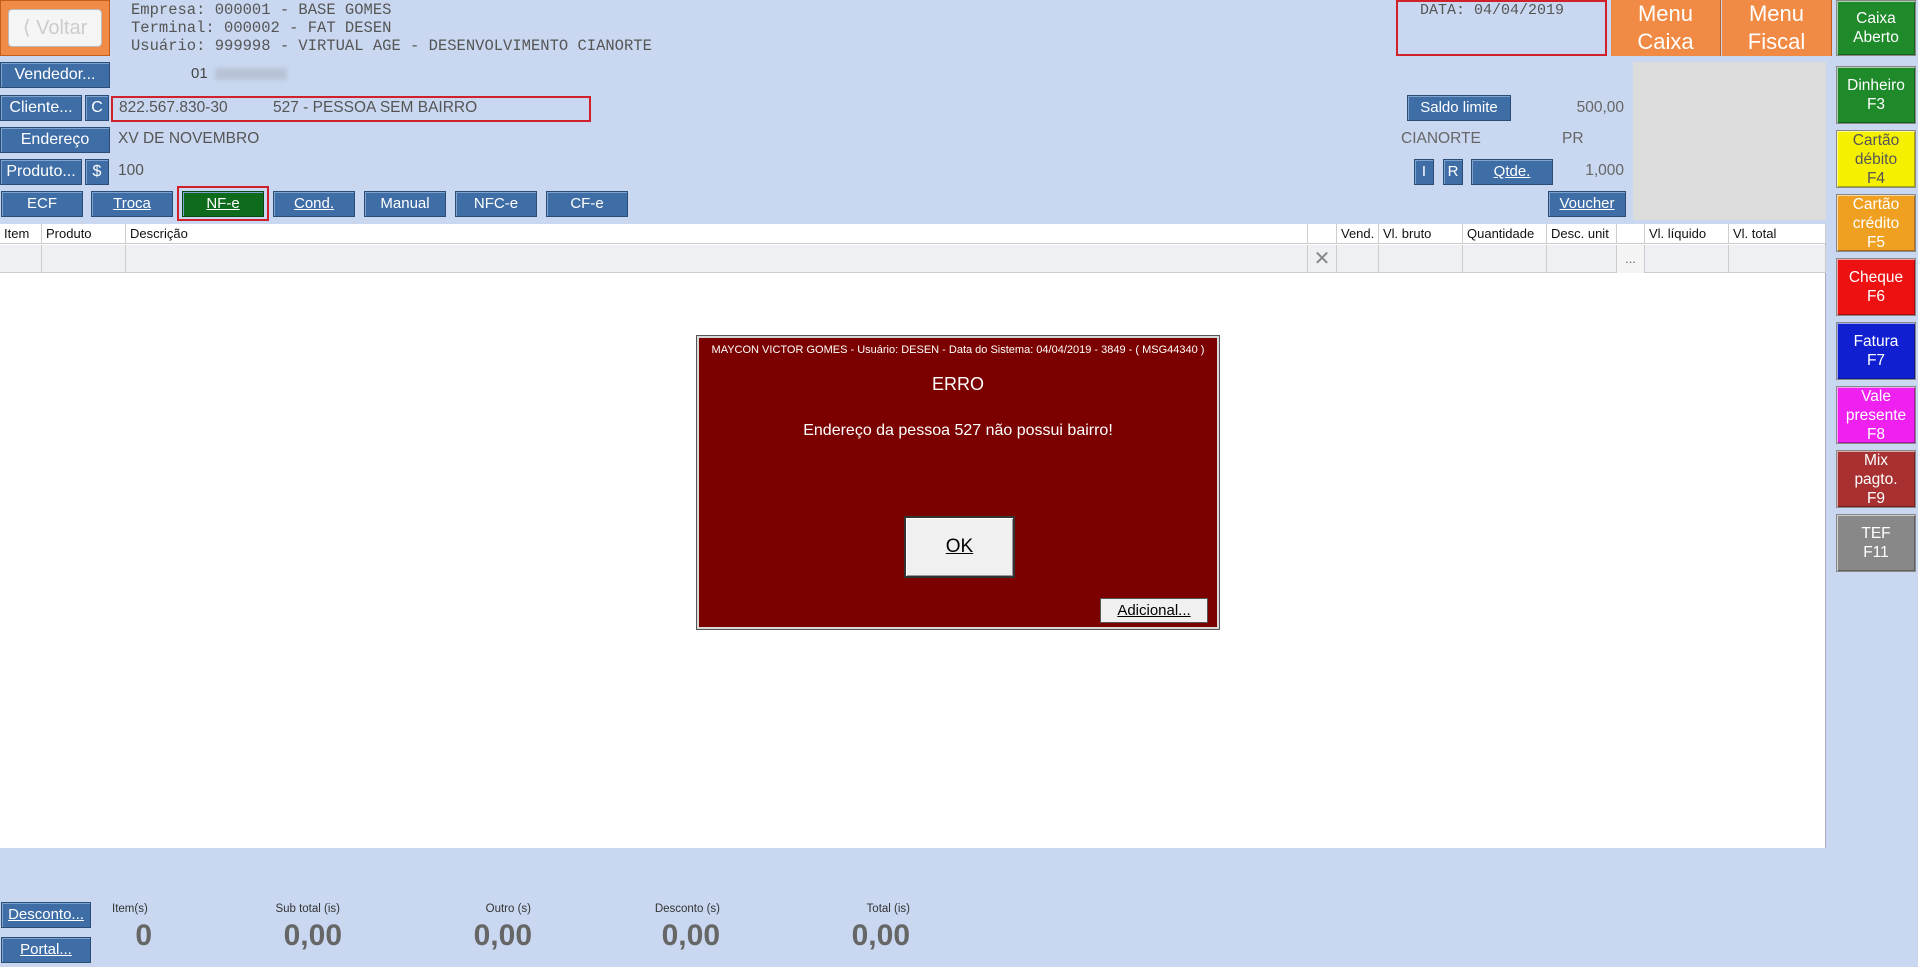  Describe the element at coordinates (1876, 159) in the screenshot. I see `cartao-debito-button: Cartão débito F4` at that location.